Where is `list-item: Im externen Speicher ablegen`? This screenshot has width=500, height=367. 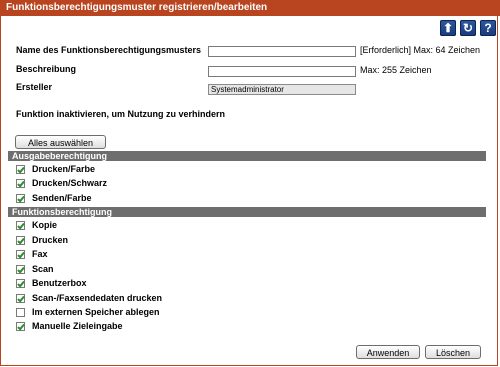 list-item: Im externen Speicher ablegen is located at coordinates (88, 312).